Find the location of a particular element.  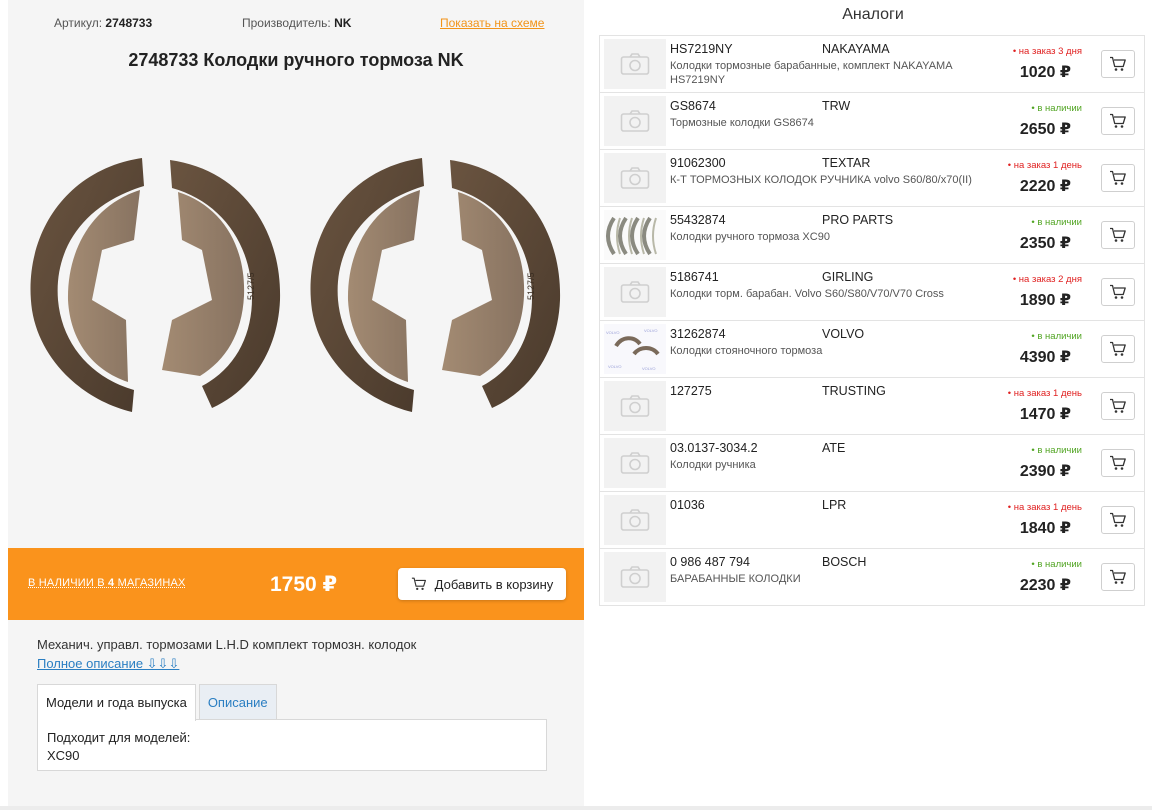

stock-suffix: МАГАЗИНАХ is located at coordinates (150, 583).